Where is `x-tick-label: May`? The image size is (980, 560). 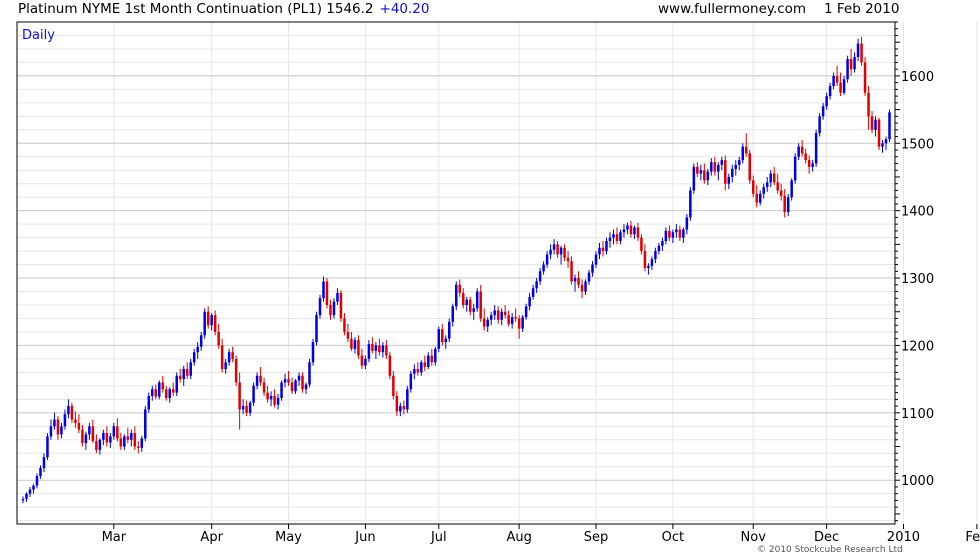 x-tick-label: May is located at coordinates (288, 537).